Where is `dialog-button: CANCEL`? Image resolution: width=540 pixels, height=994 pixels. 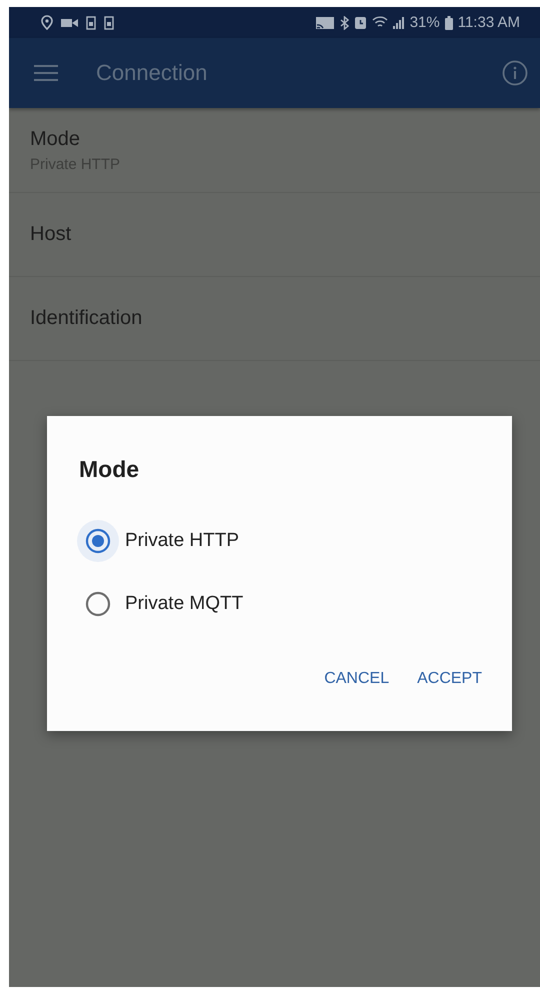 dialog-button: CANCEL is located at coordinates (357, 679).